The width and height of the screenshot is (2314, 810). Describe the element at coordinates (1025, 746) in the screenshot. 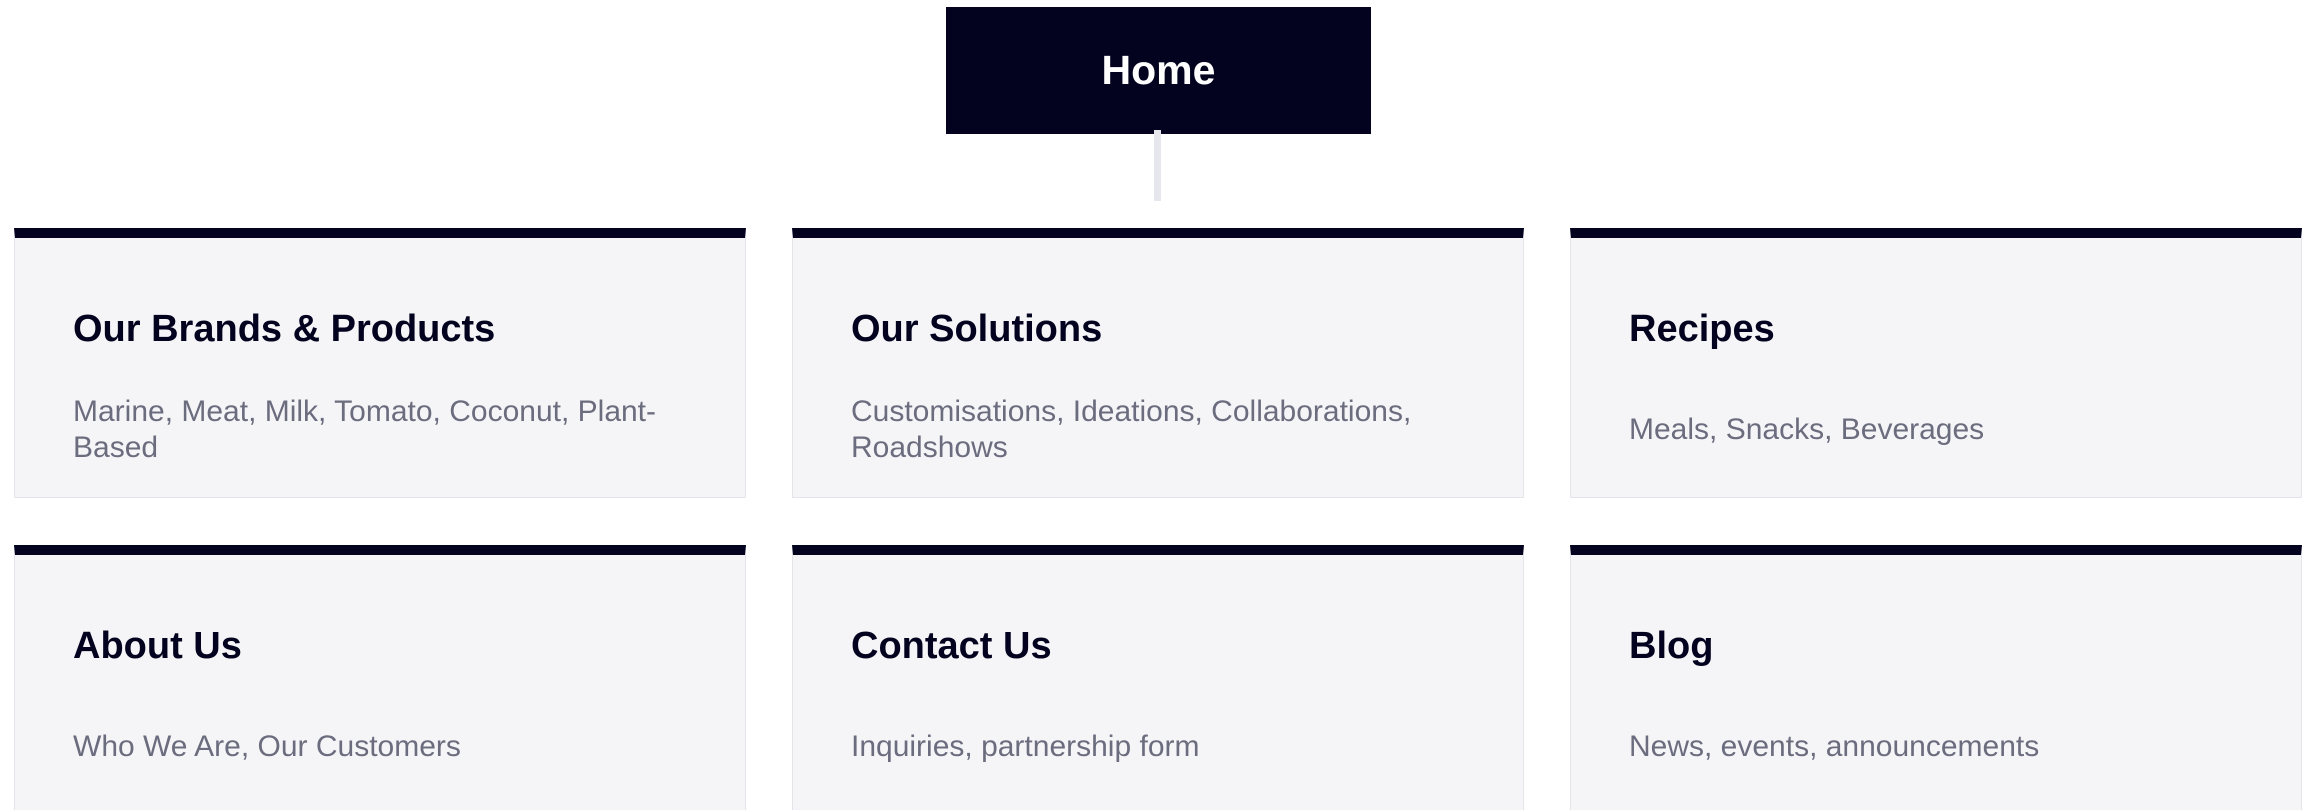

I see `card-description: Inquiries, partnership form` at that location.